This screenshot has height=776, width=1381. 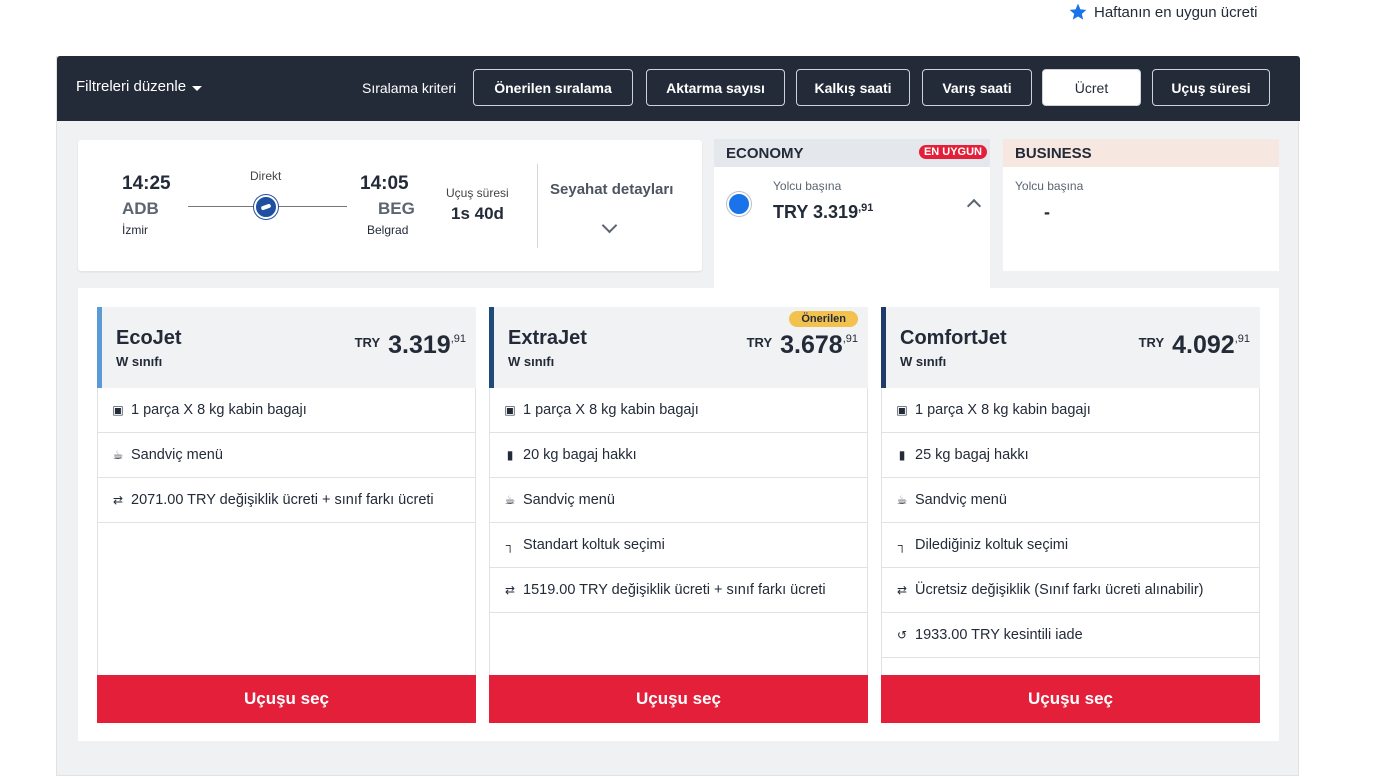 What do you see at coordinates (853, 87) in the screenshot?
I see `sort-departure-button: Kalkış saati` at bounding box center [853, 87].